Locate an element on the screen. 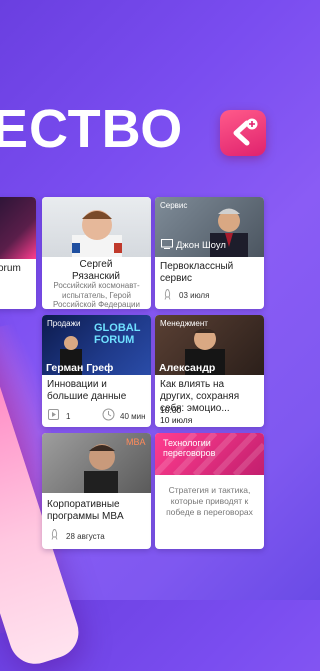 The width and height of the screenshot is (320, 671). card-title: orum is located at coordinates (10, 268).